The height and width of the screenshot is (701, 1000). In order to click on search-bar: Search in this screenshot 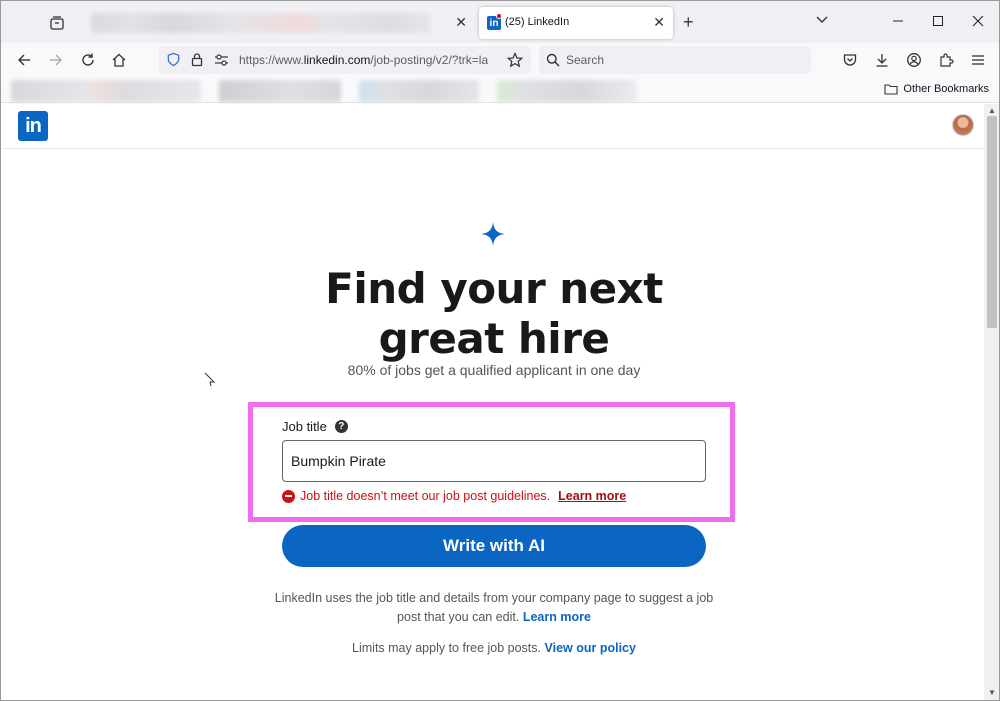, I will do `click(675, 60)`.